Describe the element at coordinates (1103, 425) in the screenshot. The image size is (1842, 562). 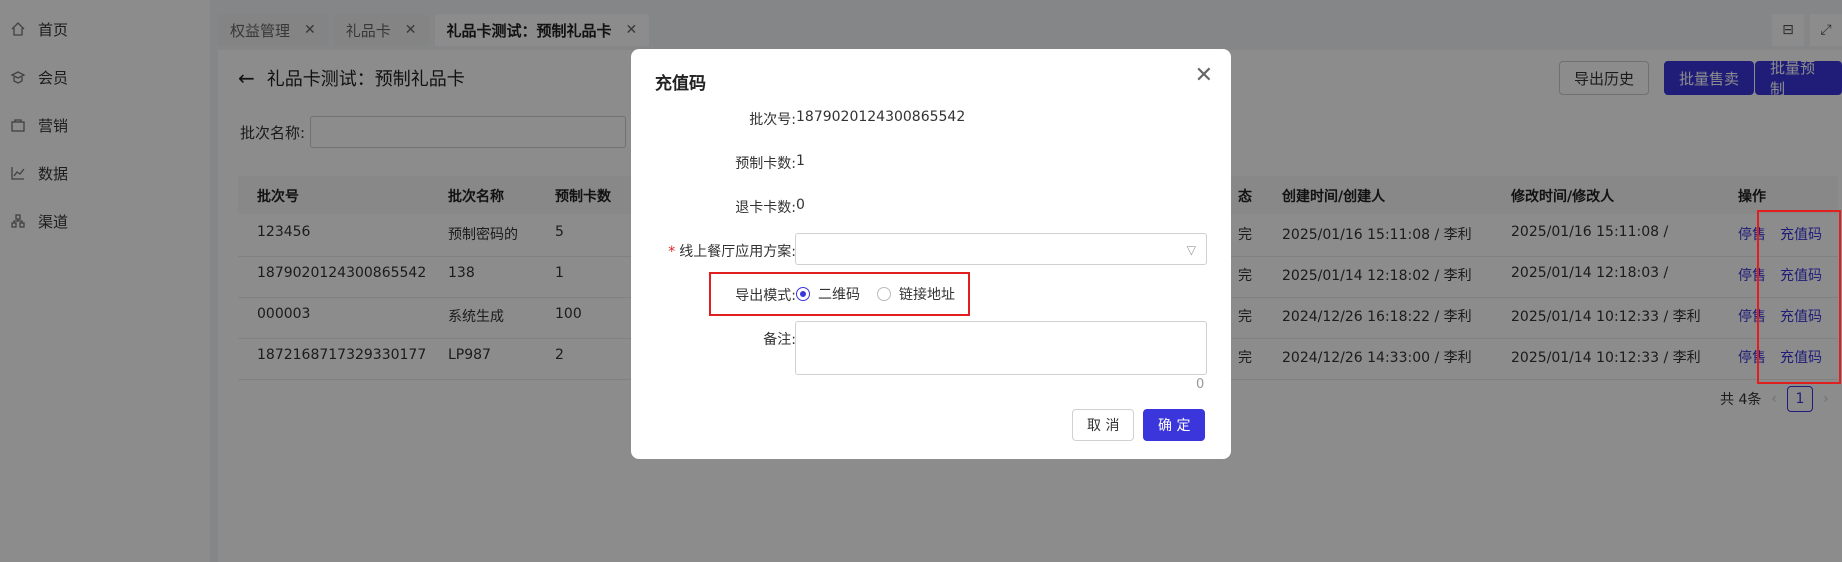
I see `cancel-button: 取 消` at that location.